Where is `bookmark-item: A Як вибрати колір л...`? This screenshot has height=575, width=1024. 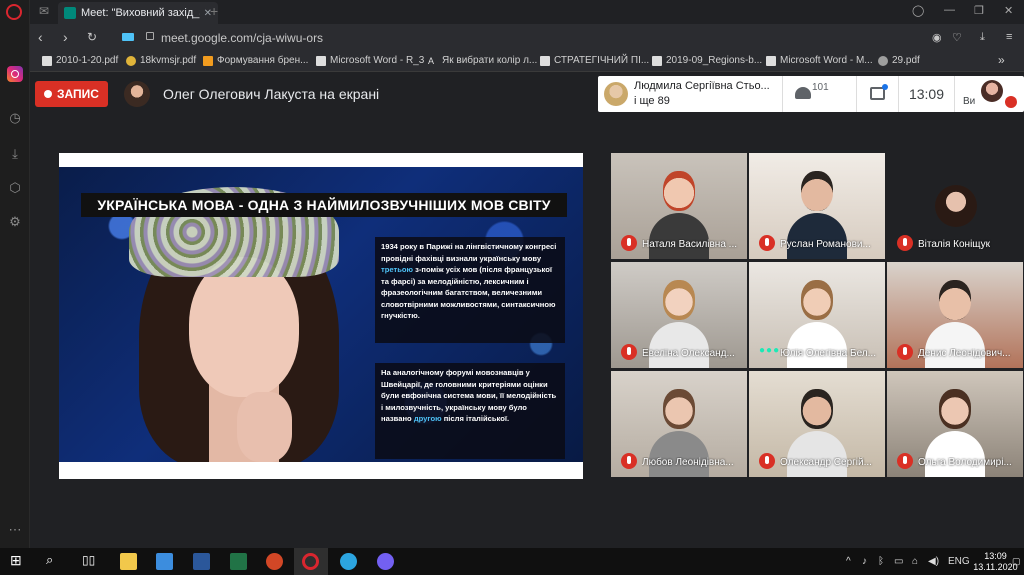 bookmark-item: A Як вибрати колір л... is located at coordinates (482, 60).